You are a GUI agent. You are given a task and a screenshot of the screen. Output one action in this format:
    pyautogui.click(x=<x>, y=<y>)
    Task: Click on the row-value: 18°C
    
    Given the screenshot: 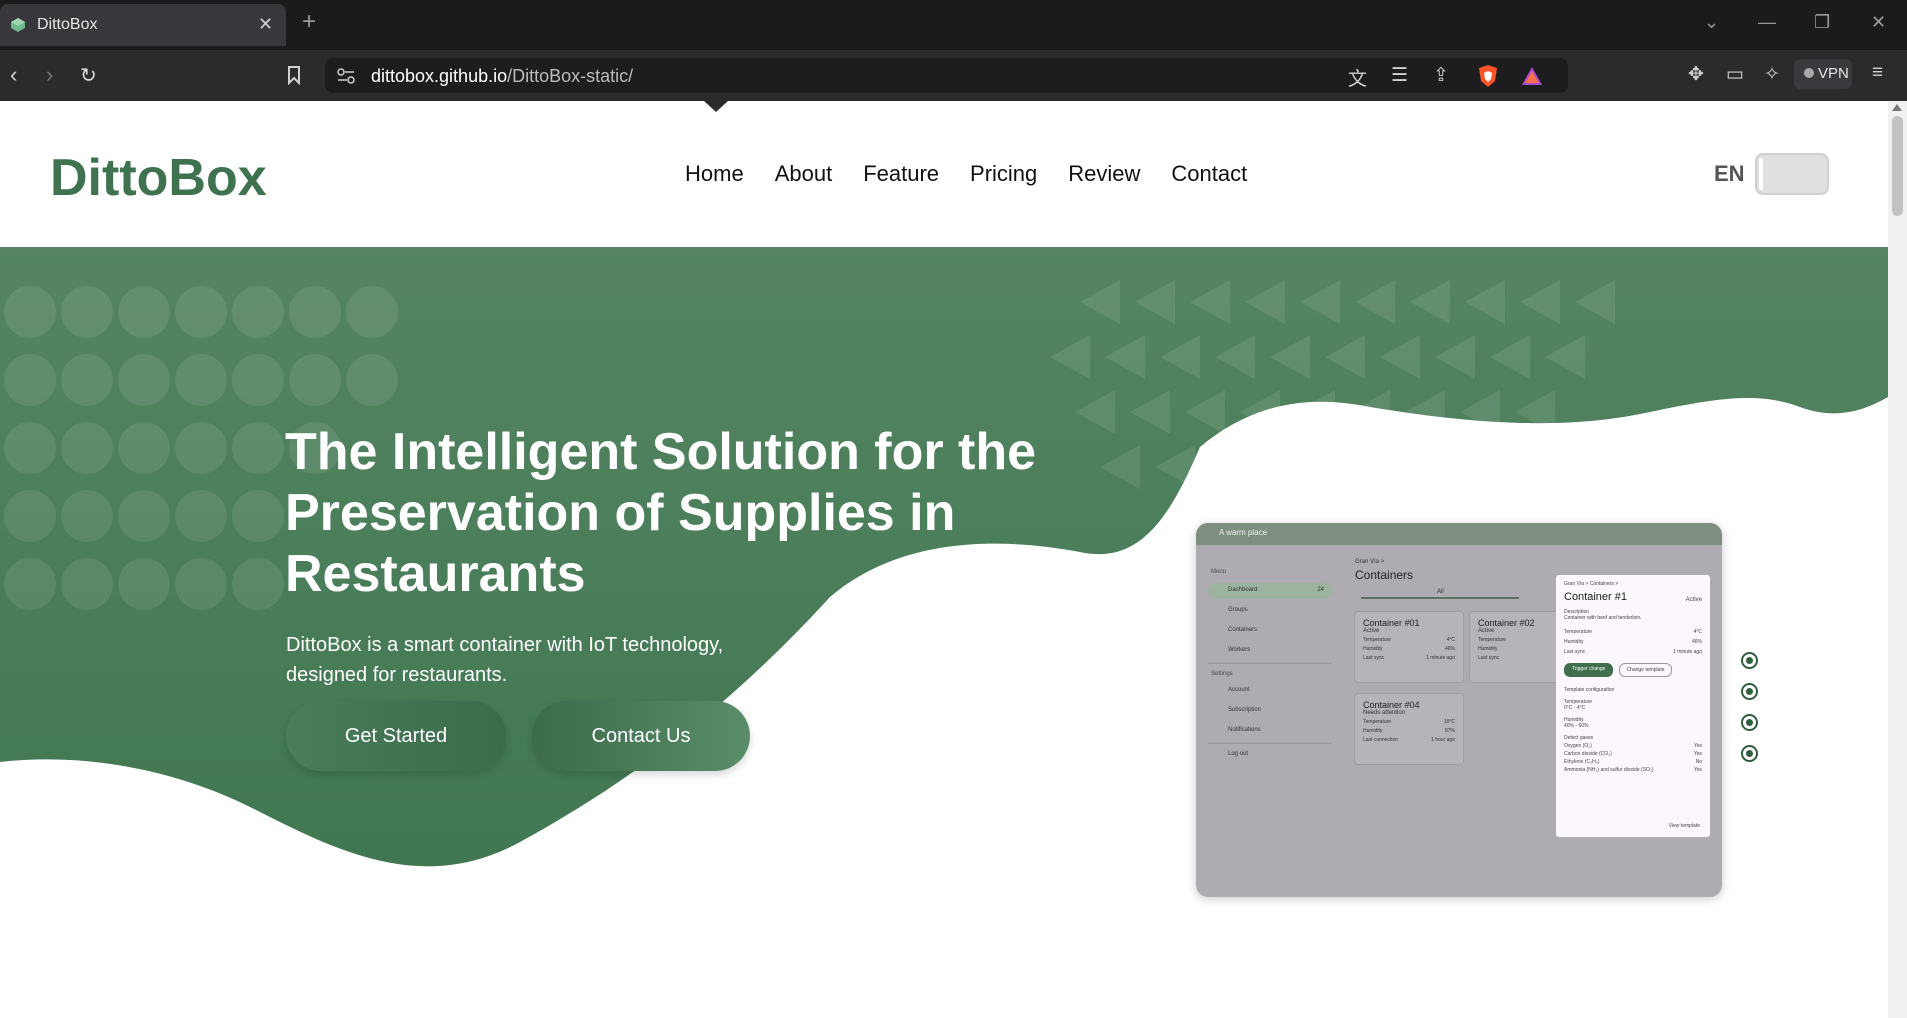 What is the action you would take?
    pyautogui.click(x=1449, y=722)
    